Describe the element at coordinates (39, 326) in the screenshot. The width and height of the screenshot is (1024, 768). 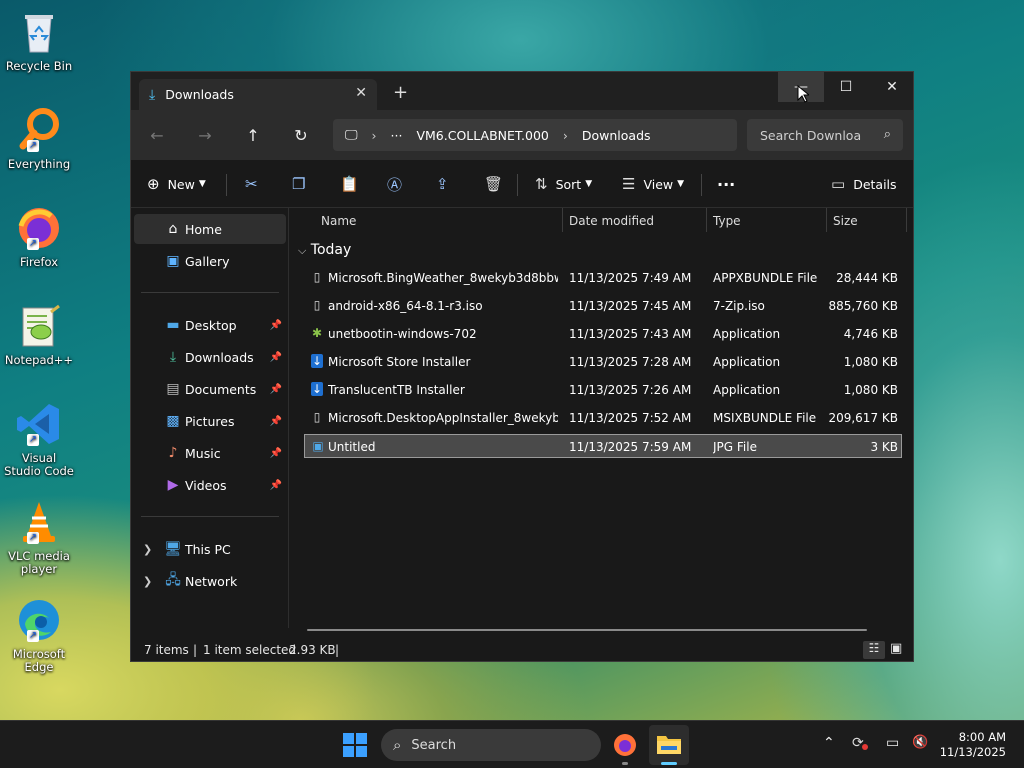
I see `notepad-plus-plus-icon` at that location.